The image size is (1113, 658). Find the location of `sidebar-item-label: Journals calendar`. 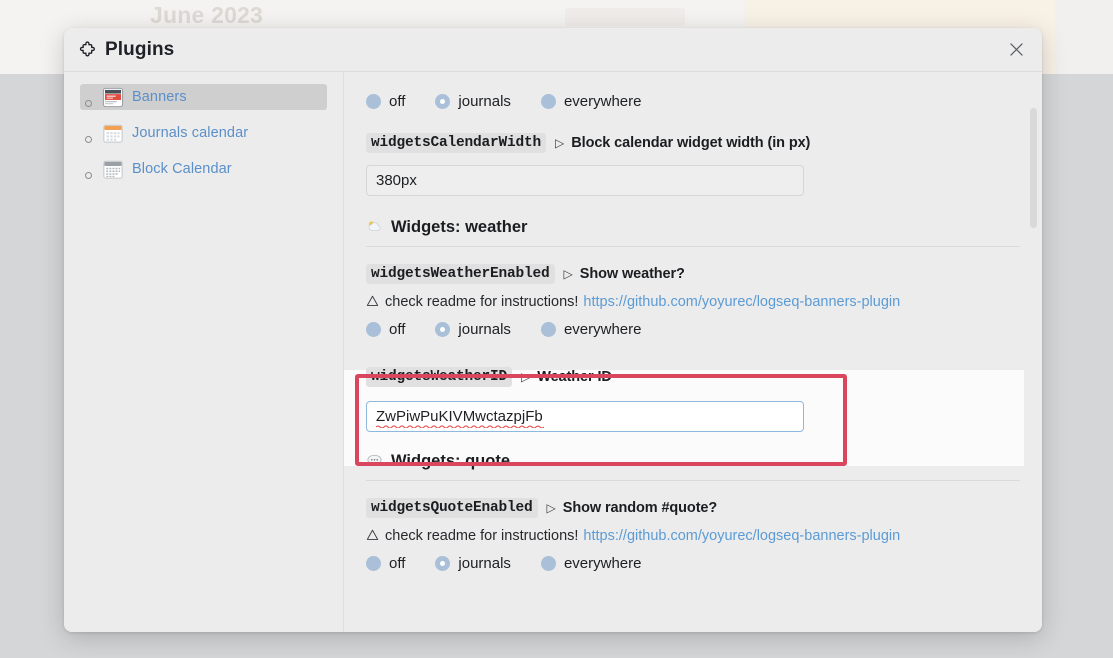

sidebar-item-label: Journals calendar is located at coordinates (190, 133).